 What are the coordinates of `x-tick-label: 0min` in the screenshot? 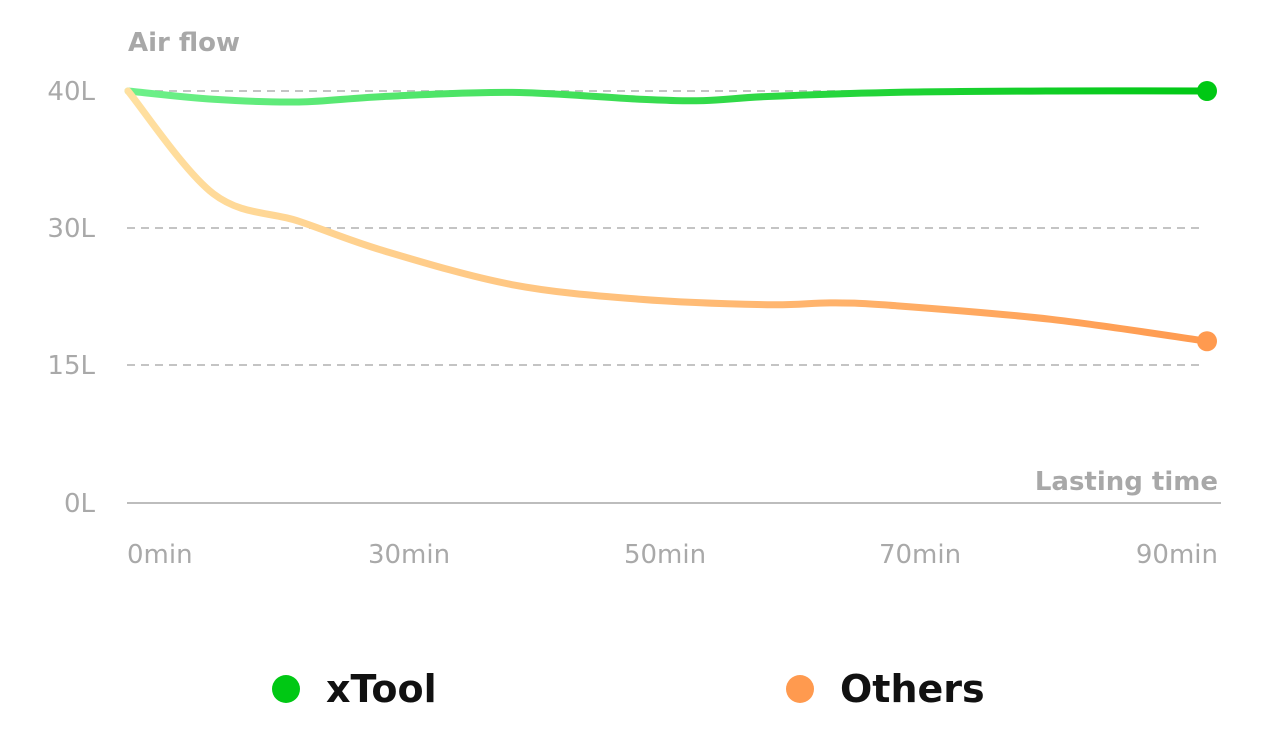 It's located at (160, 555).